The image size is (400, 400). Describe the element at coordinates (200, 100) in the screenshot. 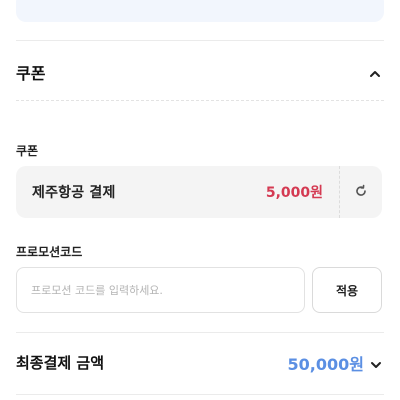

I see `dashed-divider` at that location.